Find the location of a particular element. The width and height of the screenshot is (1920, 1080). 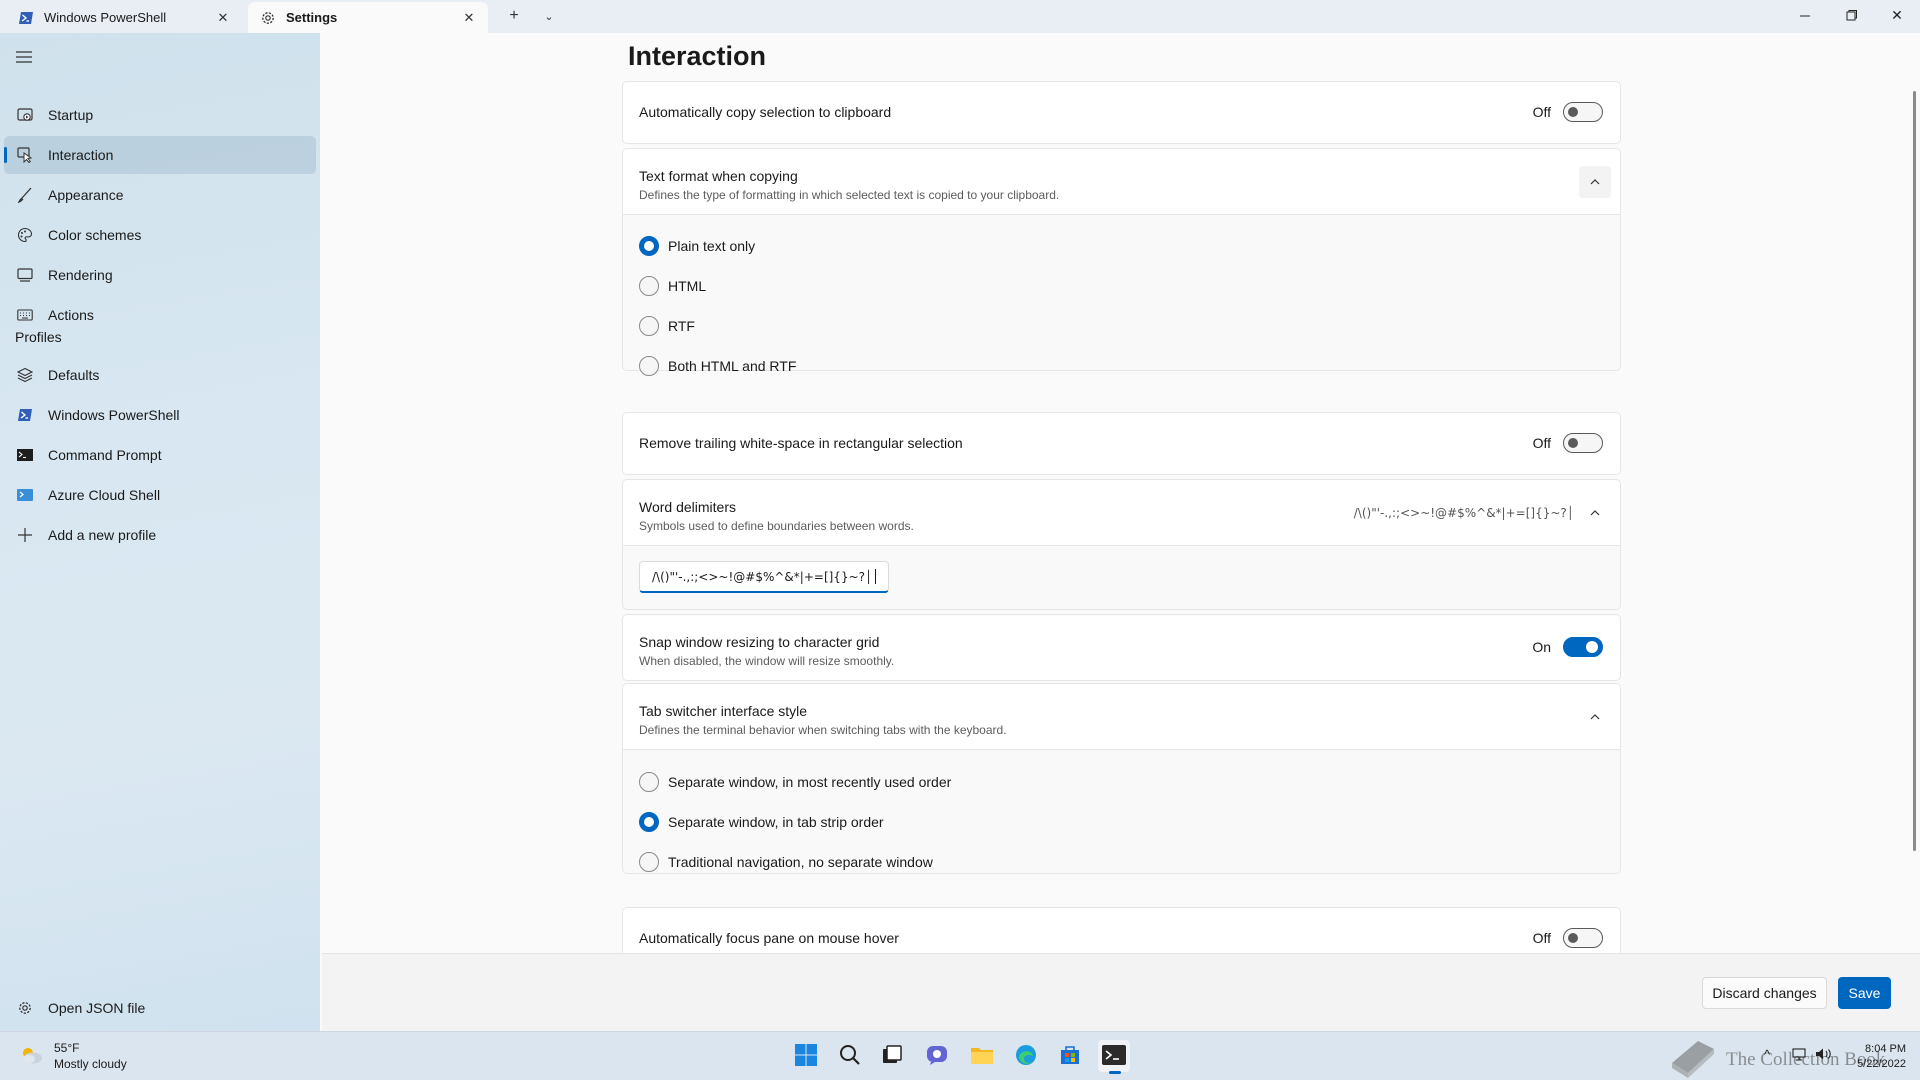

word-delimiters-input: /\()"'-.,:;<>~!@#$%^&*|+=[]{}~?│ is located at coordinates (764, 577).